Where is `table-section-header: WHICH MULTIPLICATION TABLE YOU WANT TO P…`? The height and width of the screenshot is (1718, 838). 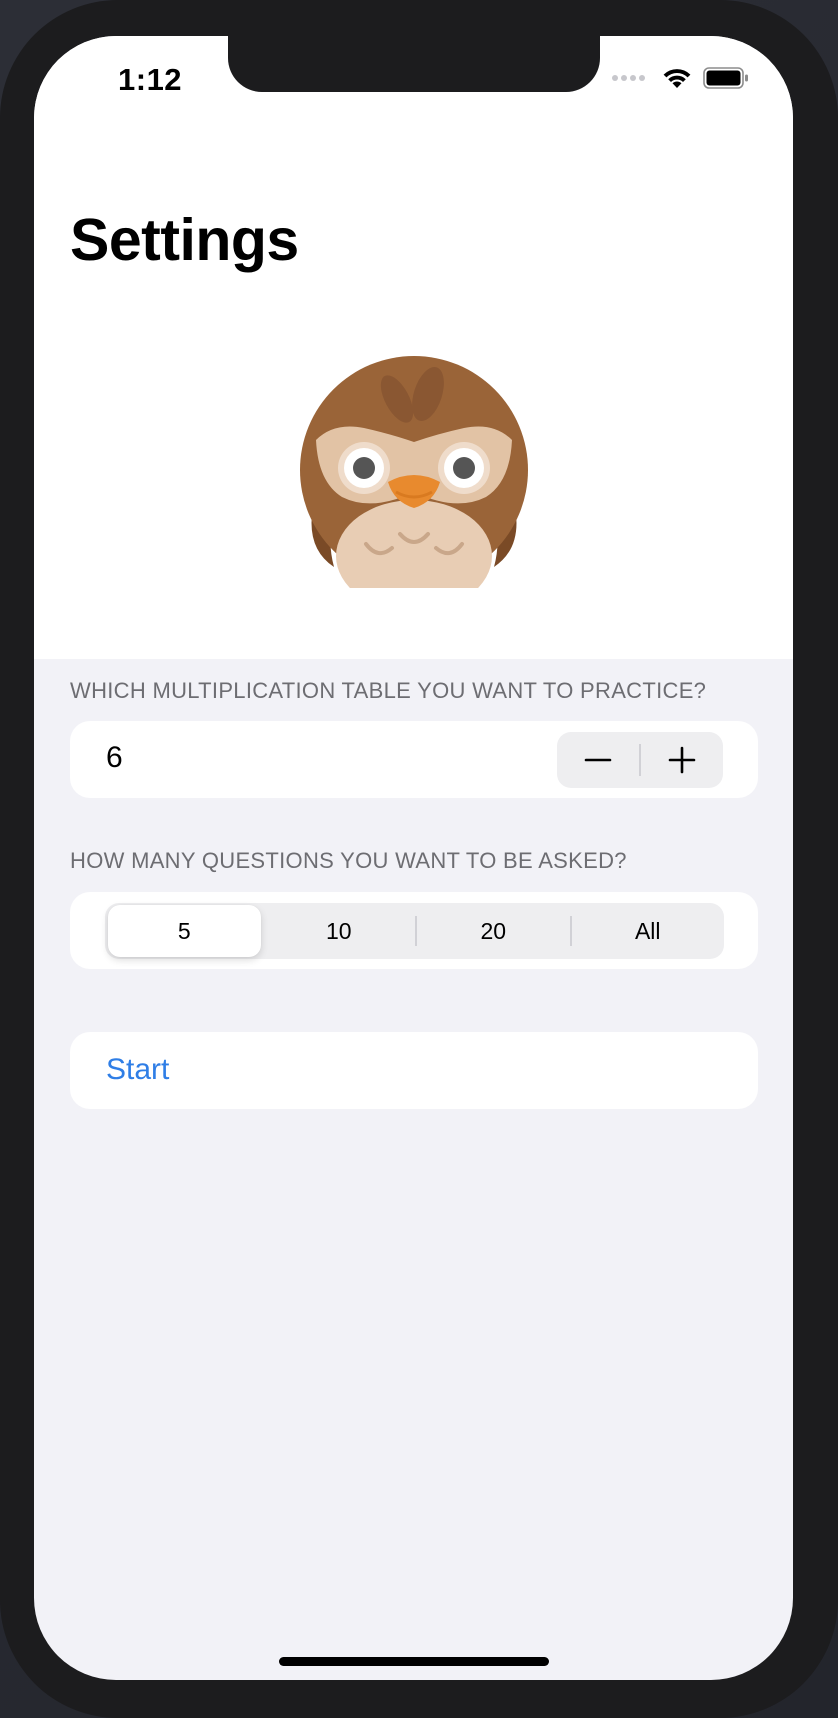 table-section-header: WHICH MULTIPLICATION TABLE YOU WANT TO P… is located at coordinates (388, 690).